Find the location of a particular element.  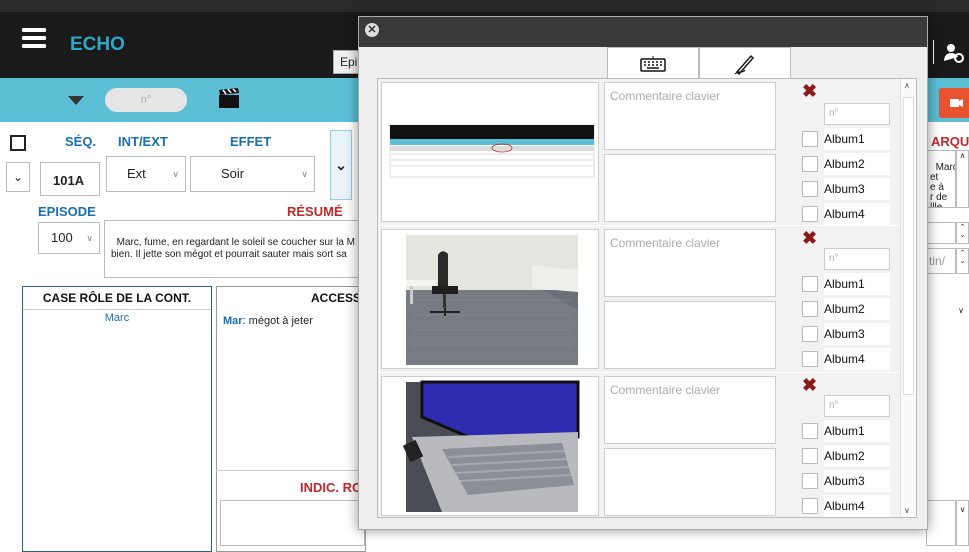

indic-header: INDIC. RO is located at coordinates (331, 487).